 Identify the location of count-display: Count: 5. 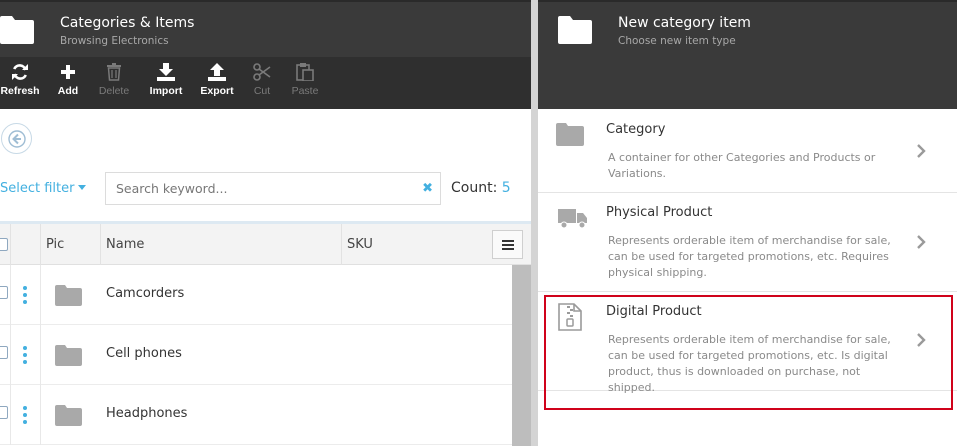
(481, 188).